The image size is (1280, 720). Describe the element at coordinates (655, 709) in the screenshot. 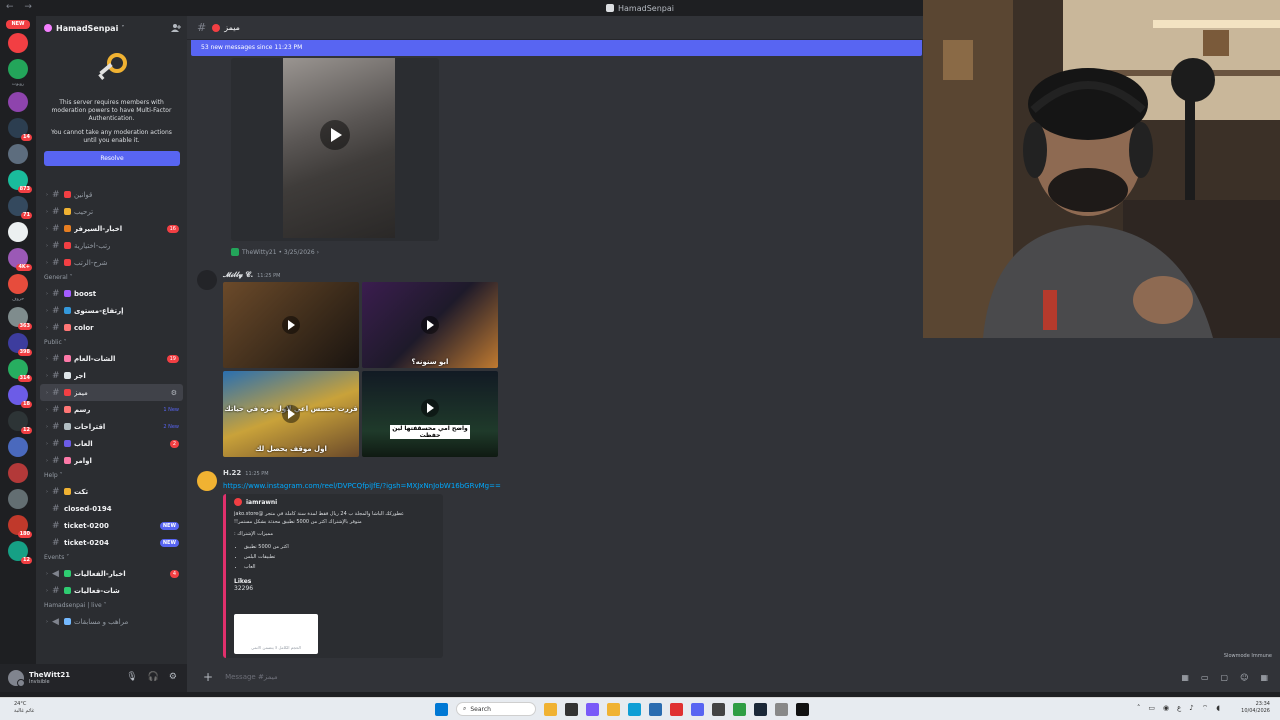

I see `store-icon` at that location.